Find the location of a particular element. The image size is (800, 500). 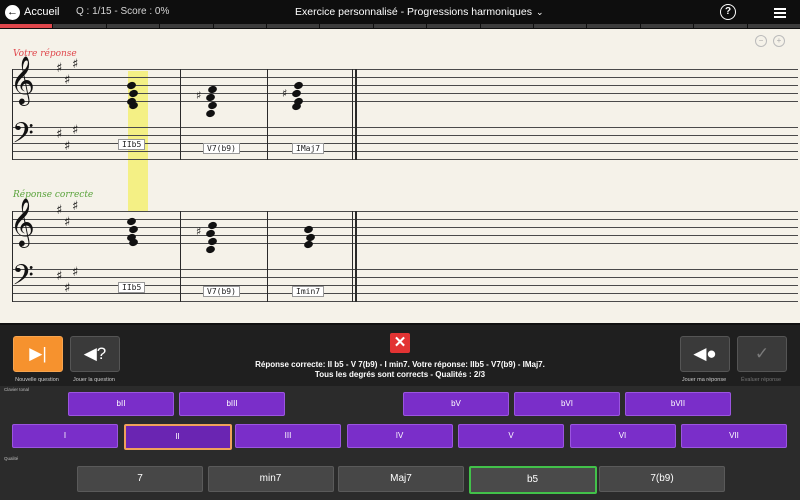

degree-button-IV: IV is located at coordinates (399, 436).